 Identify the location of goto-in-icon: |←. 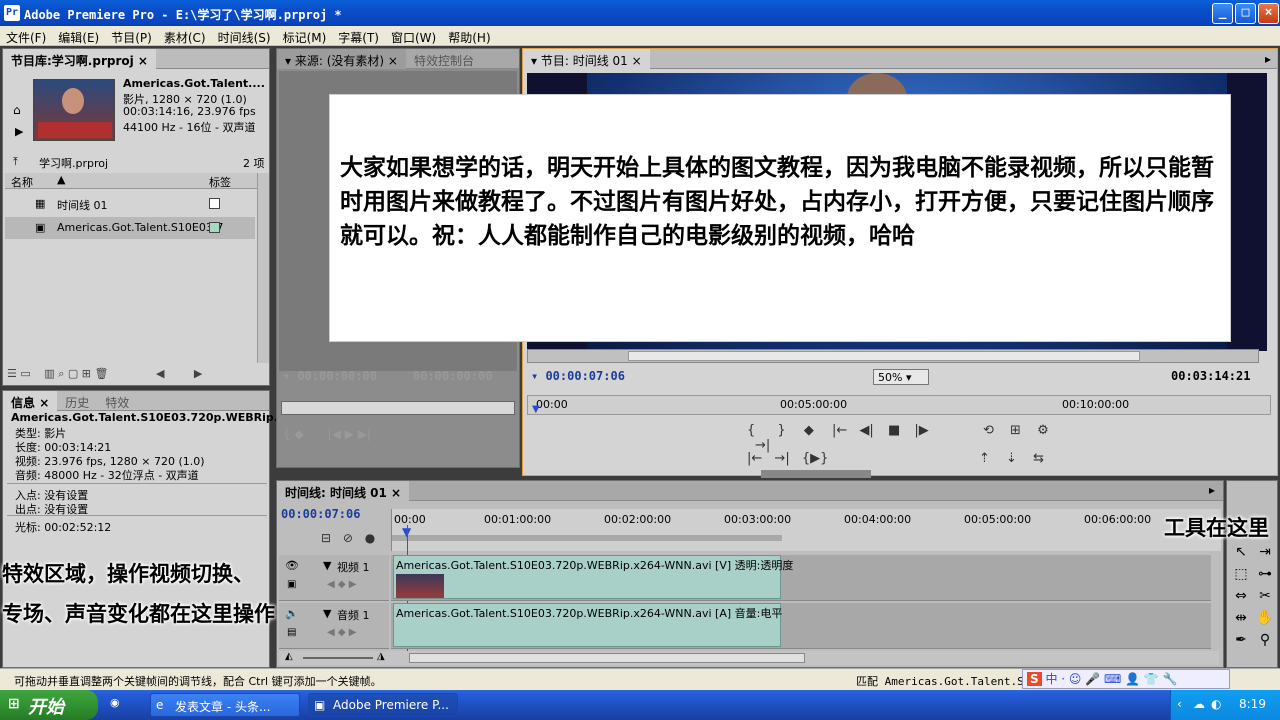
(839, 430).